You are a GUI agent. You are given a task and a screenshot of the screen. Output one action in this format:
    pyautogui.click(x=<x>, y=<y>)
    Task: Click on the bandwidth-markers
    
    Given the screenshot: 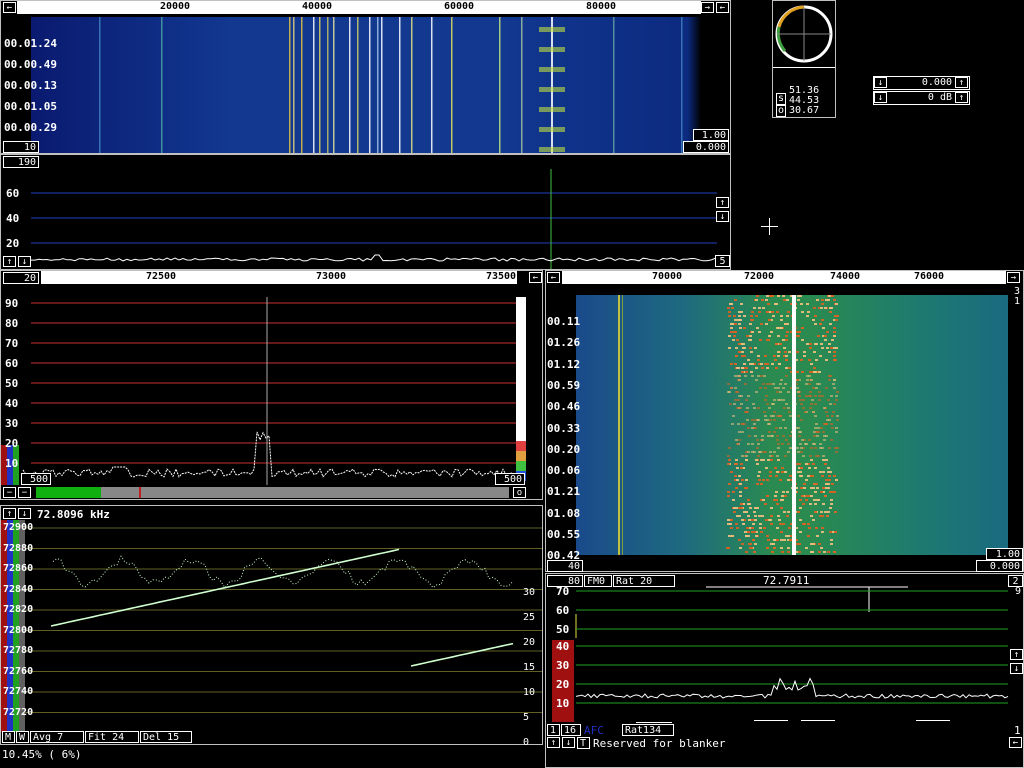 What is the action you would take?
    pyautogui.click(x=821, y=722)
    